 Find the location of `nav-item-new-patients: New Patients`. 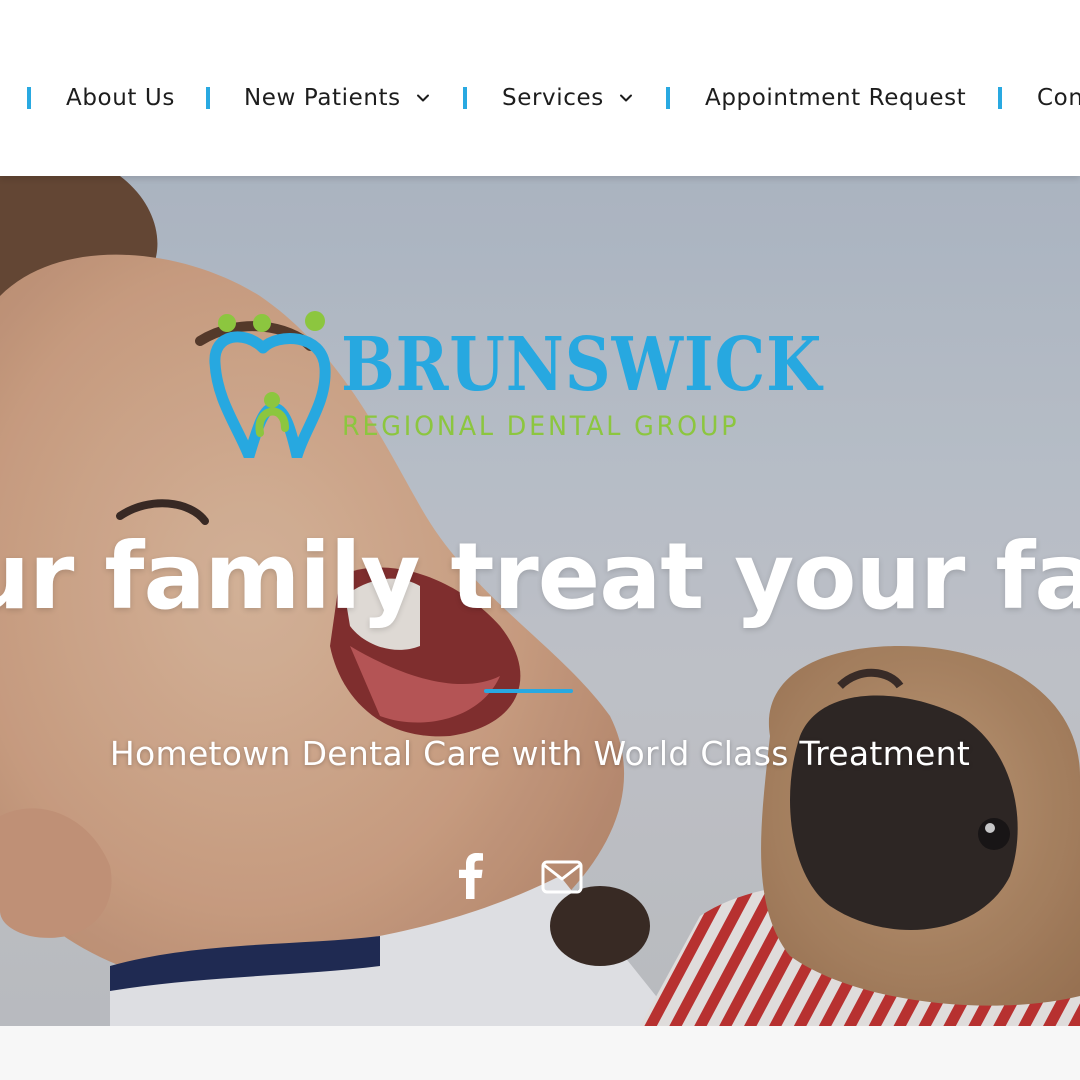

nav-item-new-patients: New Patients is located at coordinates (337, 98).